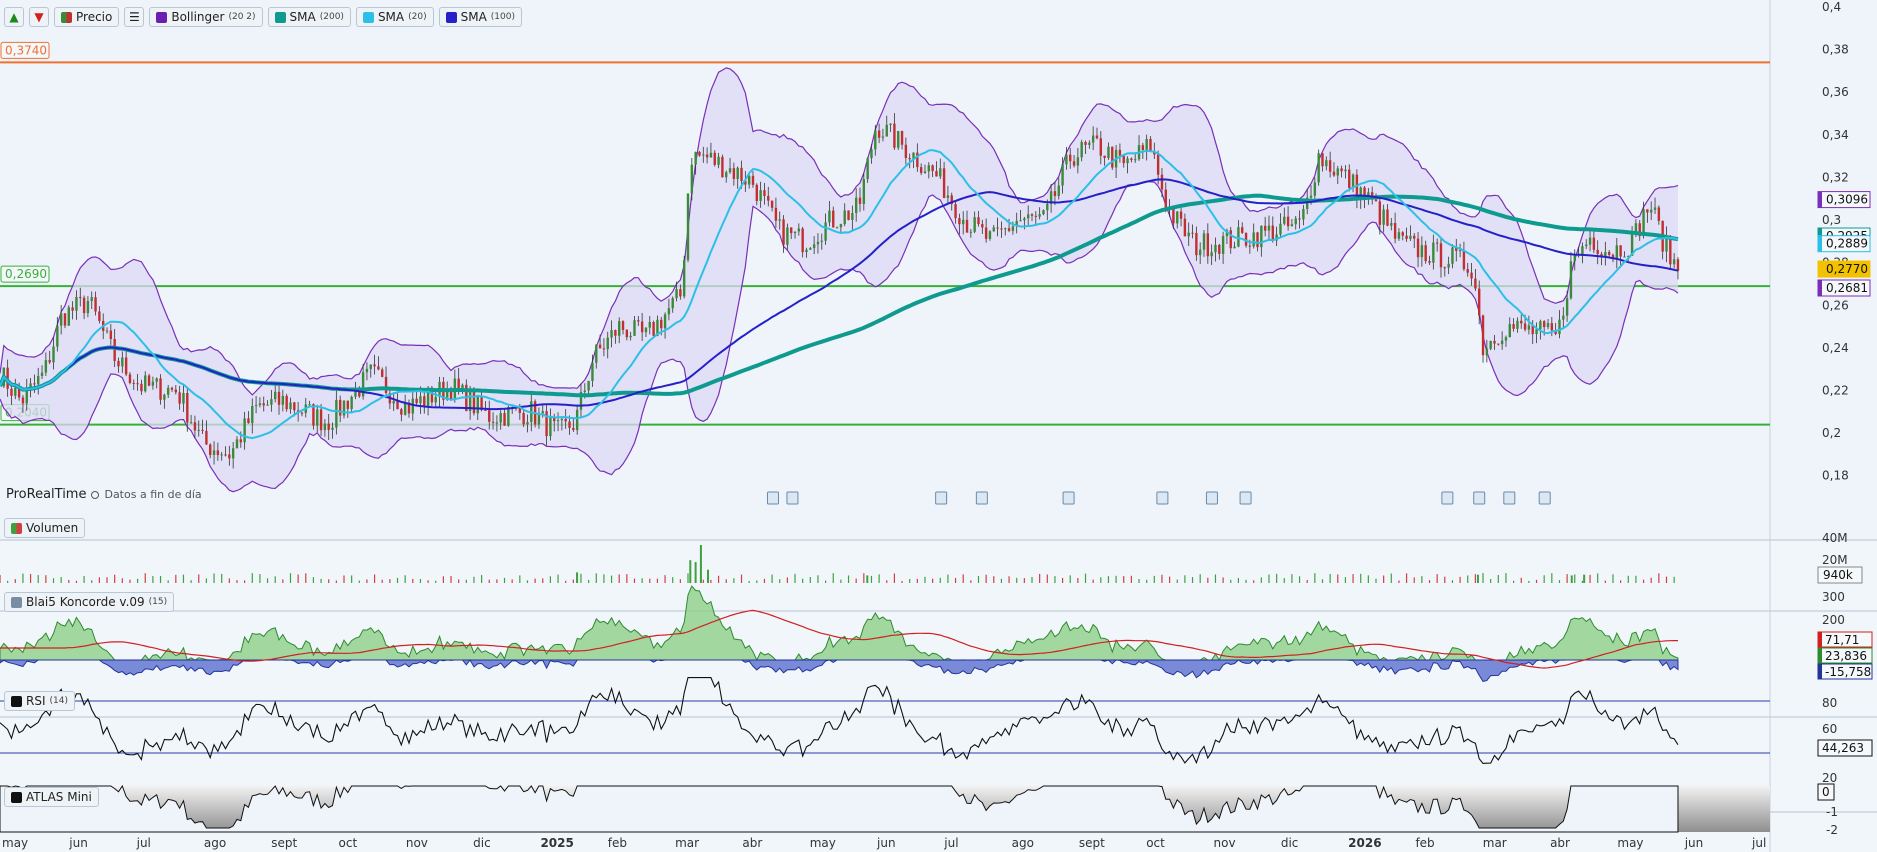 The width and height of the screenshot is (1877, 852). Describe the element at coordinates (158, 602) in the screenshot. I see `koncorde-params: (15)` at that location.